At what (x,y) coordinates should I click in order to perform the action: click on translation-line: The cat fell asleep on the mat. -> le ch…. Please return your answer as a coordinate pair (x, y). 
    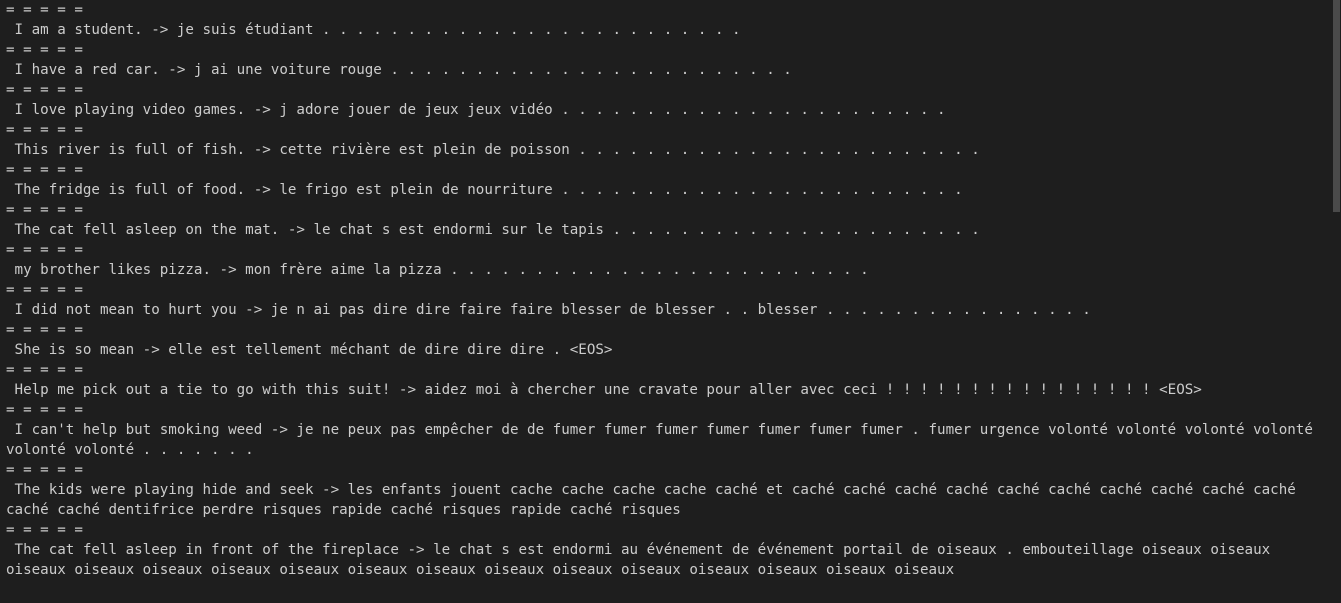
    Looking at the image, I should click on (493, 230).